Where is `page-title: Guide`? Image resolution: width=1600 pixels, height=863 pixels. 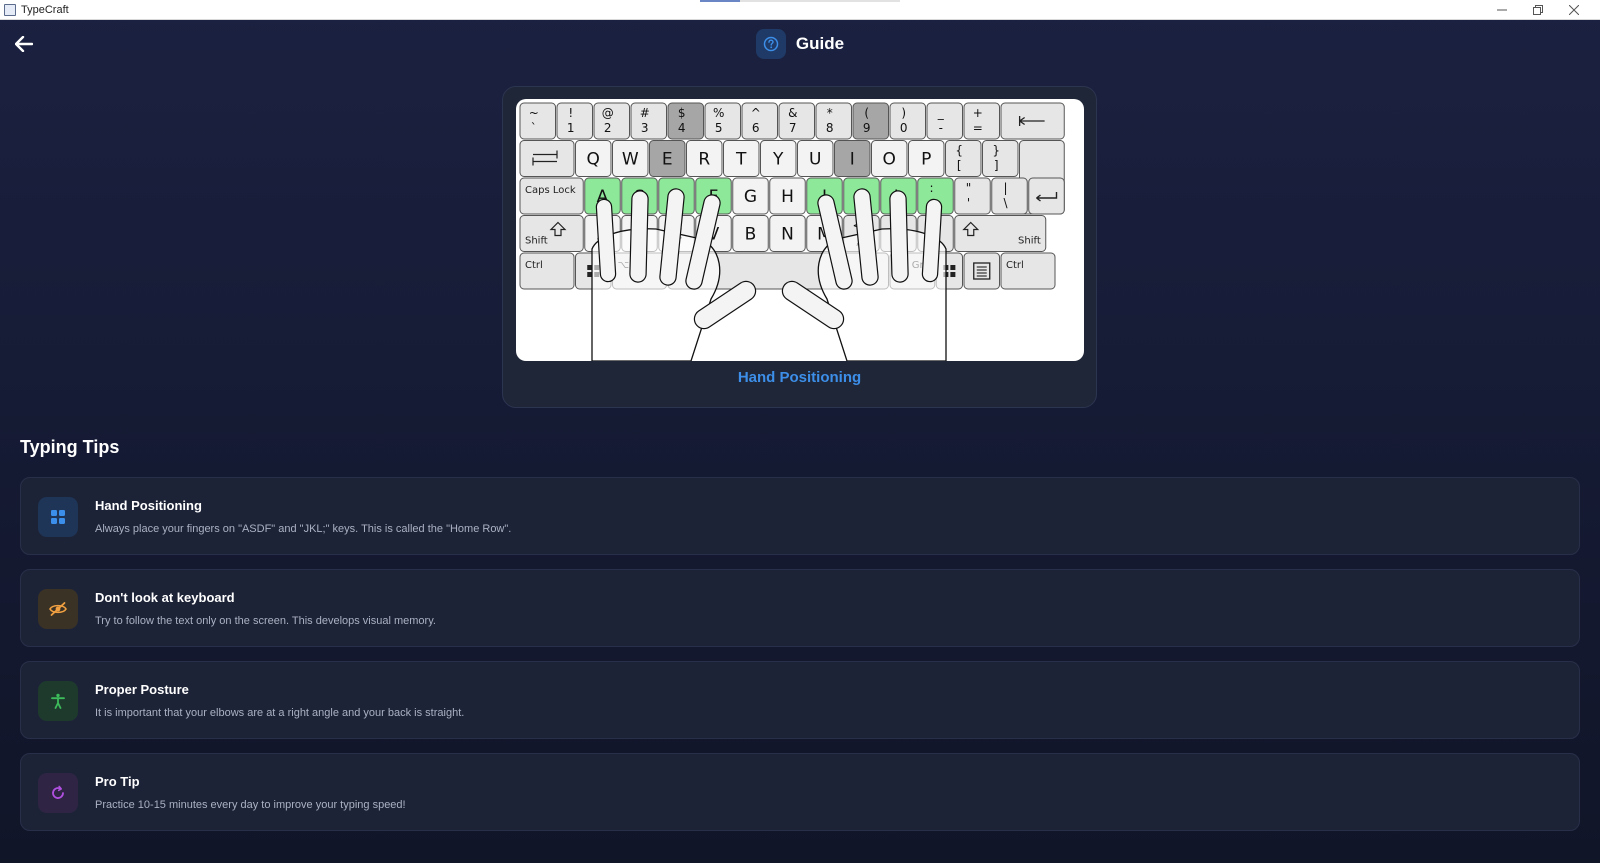
page-title: Guide is located at coordinates (820, 43).